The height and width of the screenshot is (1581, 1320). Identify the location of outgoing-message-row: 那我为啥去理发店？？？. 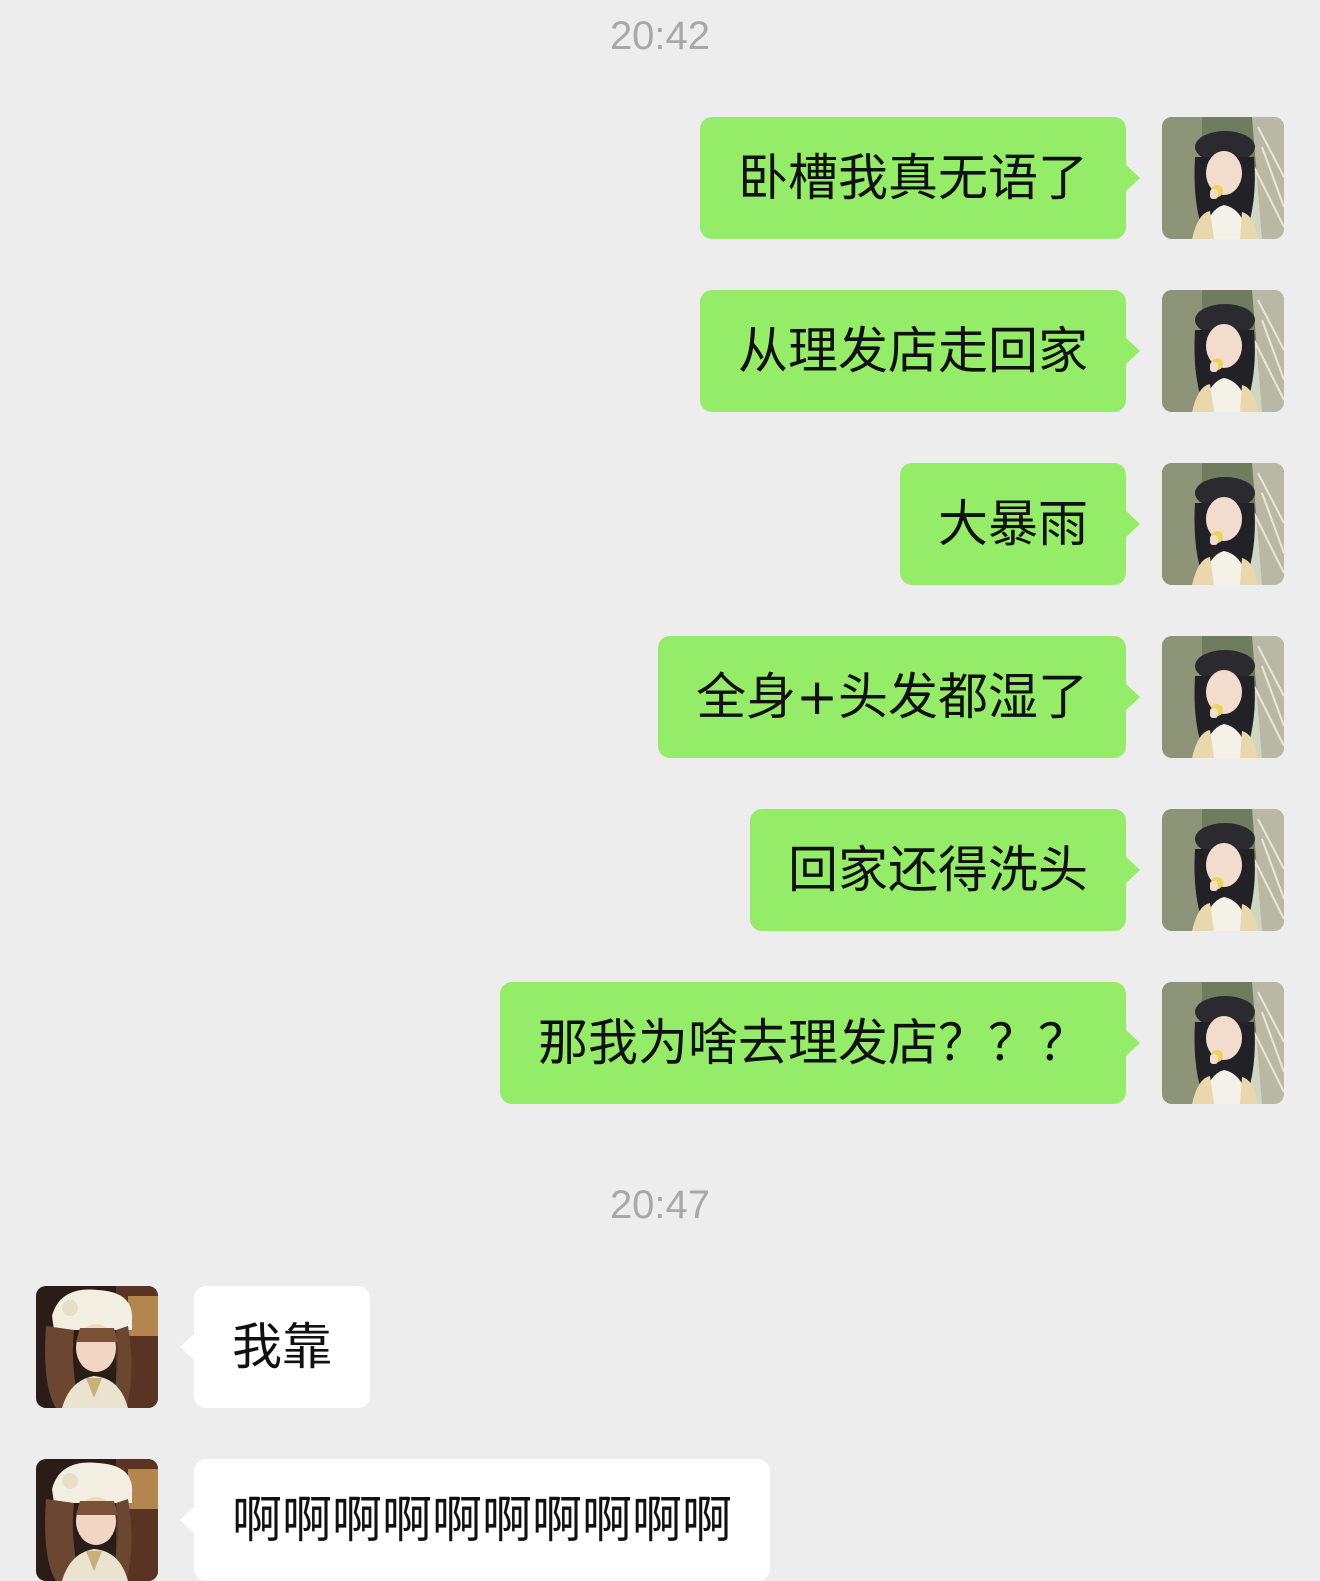
(892, 1043).